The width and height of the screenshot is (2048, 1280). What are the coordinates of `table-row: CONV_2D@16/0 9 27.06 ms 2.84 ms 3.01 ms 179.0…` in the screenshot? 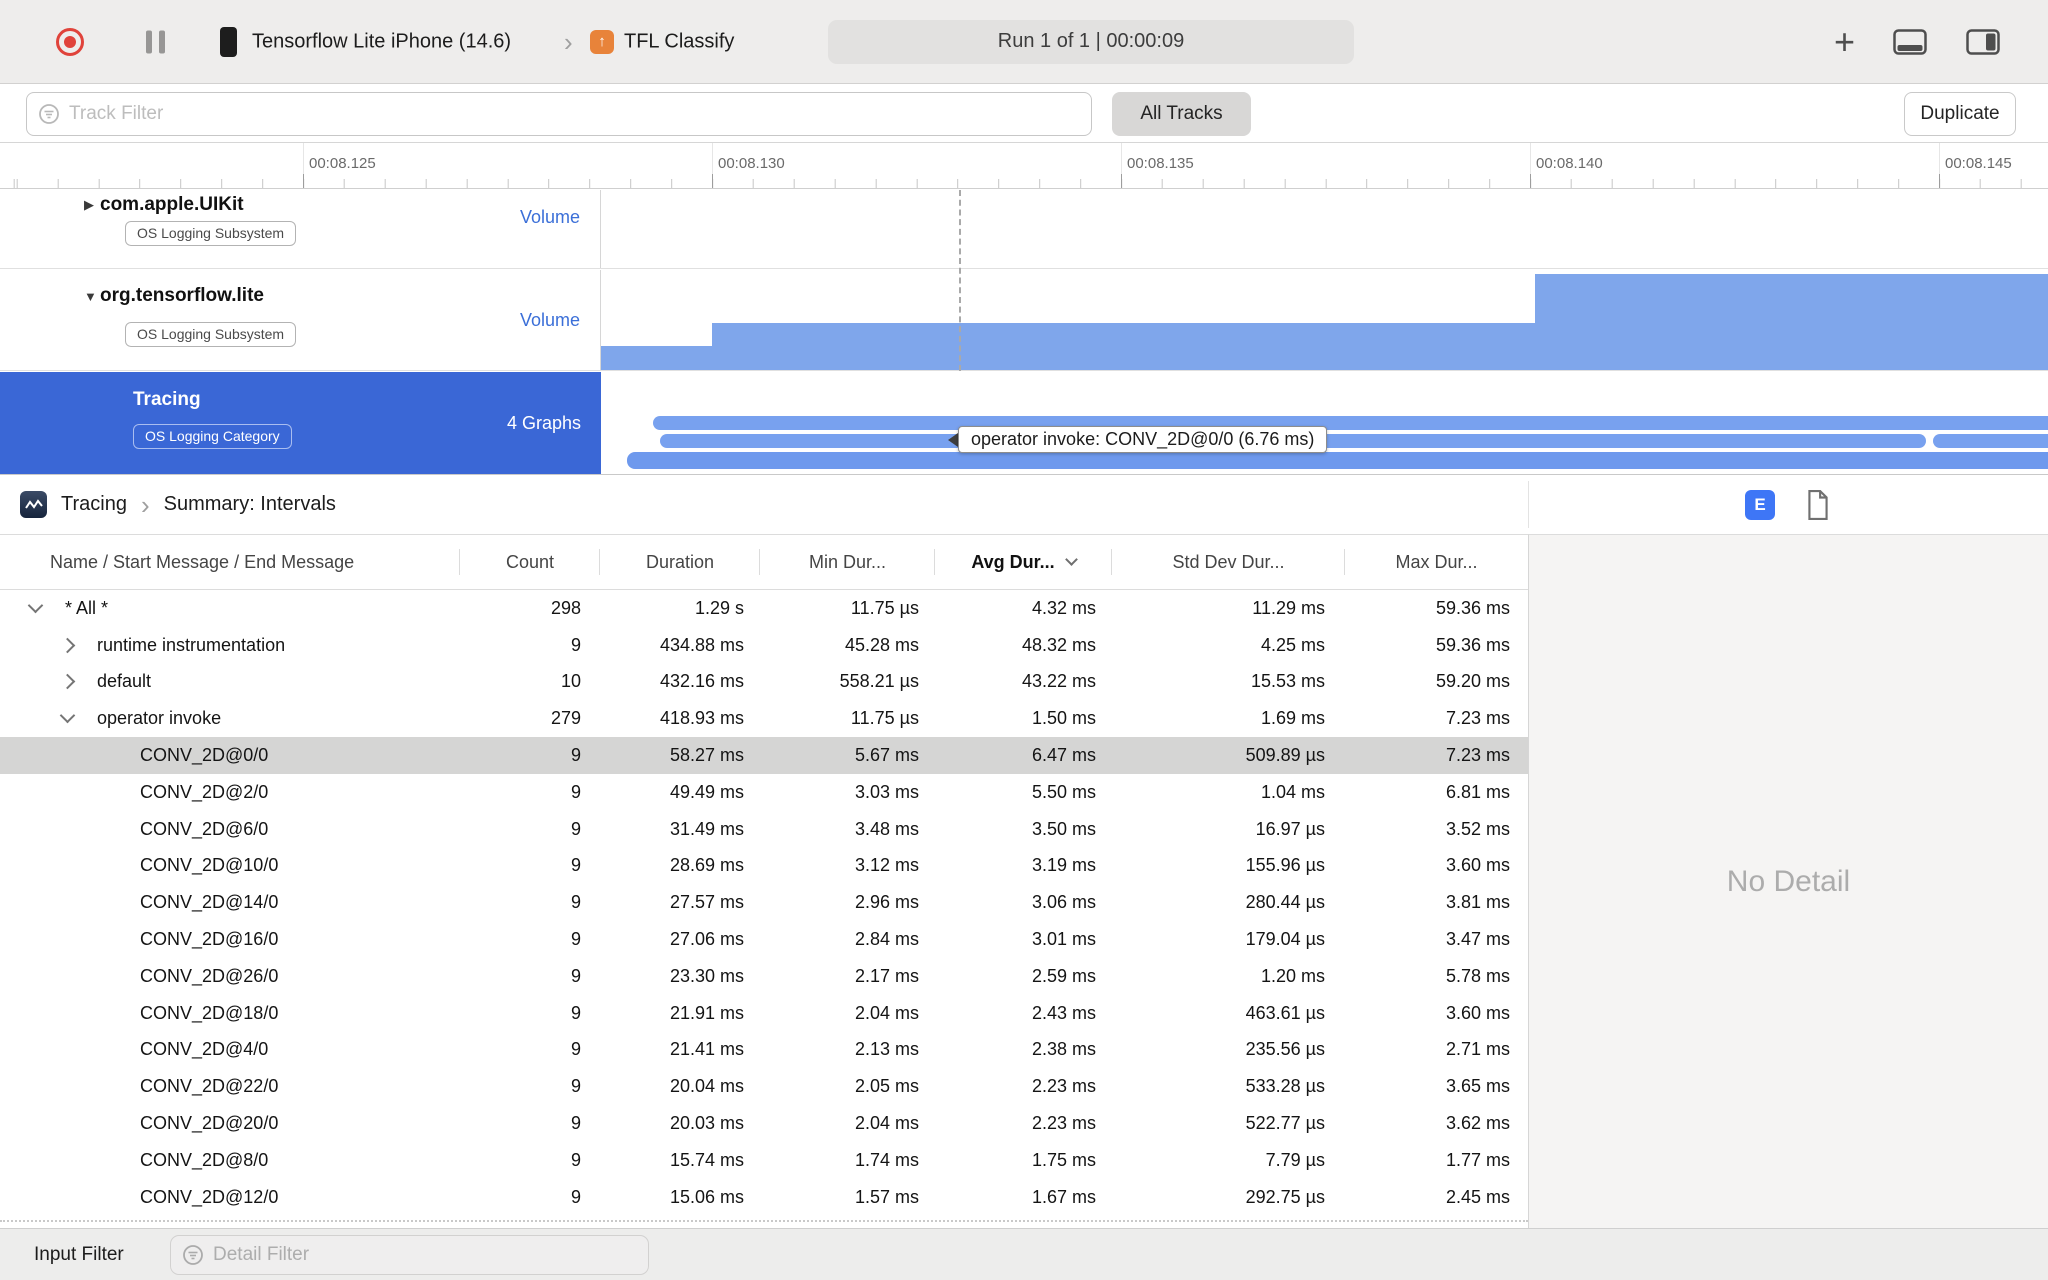 It's located at (764, 939).